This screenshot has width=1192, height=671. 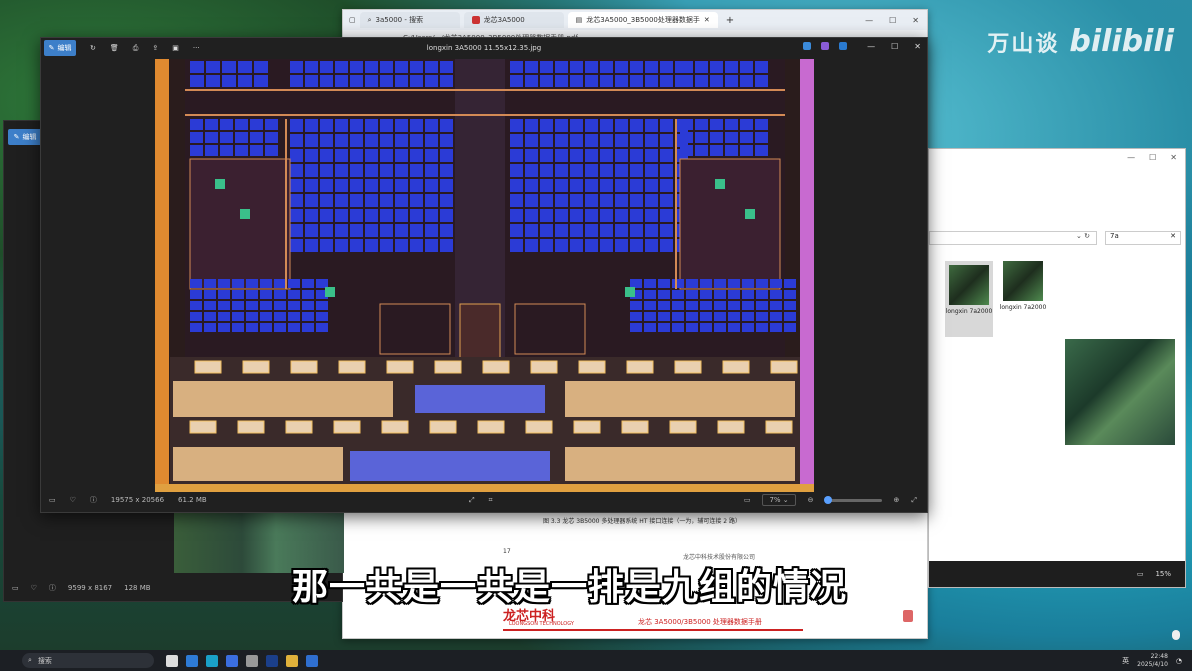 I want to click on fit-icon: ⤢, so click(x=472, y=500).